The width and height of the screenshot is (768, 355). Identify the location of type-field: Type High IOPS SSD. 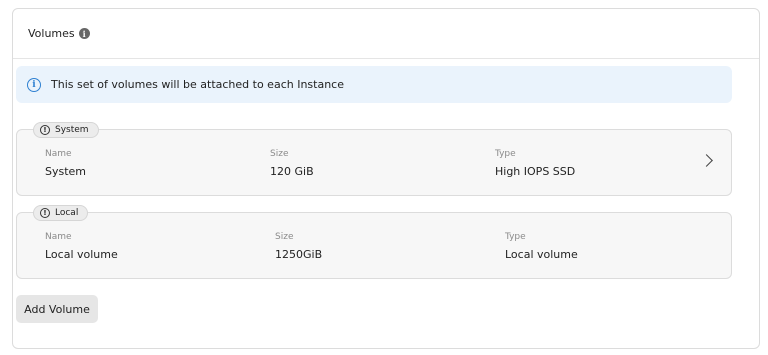
(535, 163).